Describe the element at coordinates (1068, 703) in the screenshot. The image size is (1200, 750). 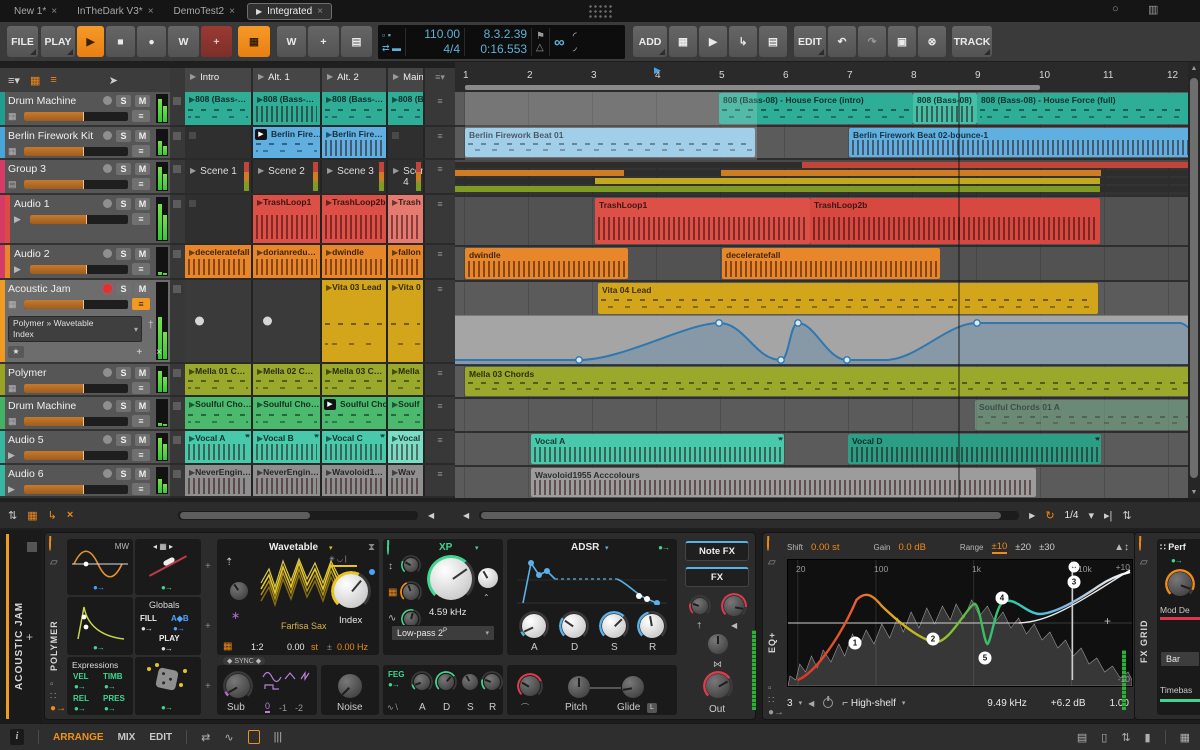
I see `band-gain: +6.2 dB` at that location.